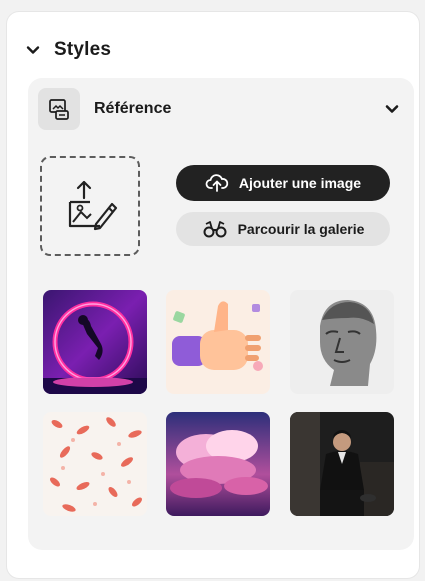 This screenshot has height=581, width=425. I want to click on styles-section-toggle: Styles, so click(68, 50).